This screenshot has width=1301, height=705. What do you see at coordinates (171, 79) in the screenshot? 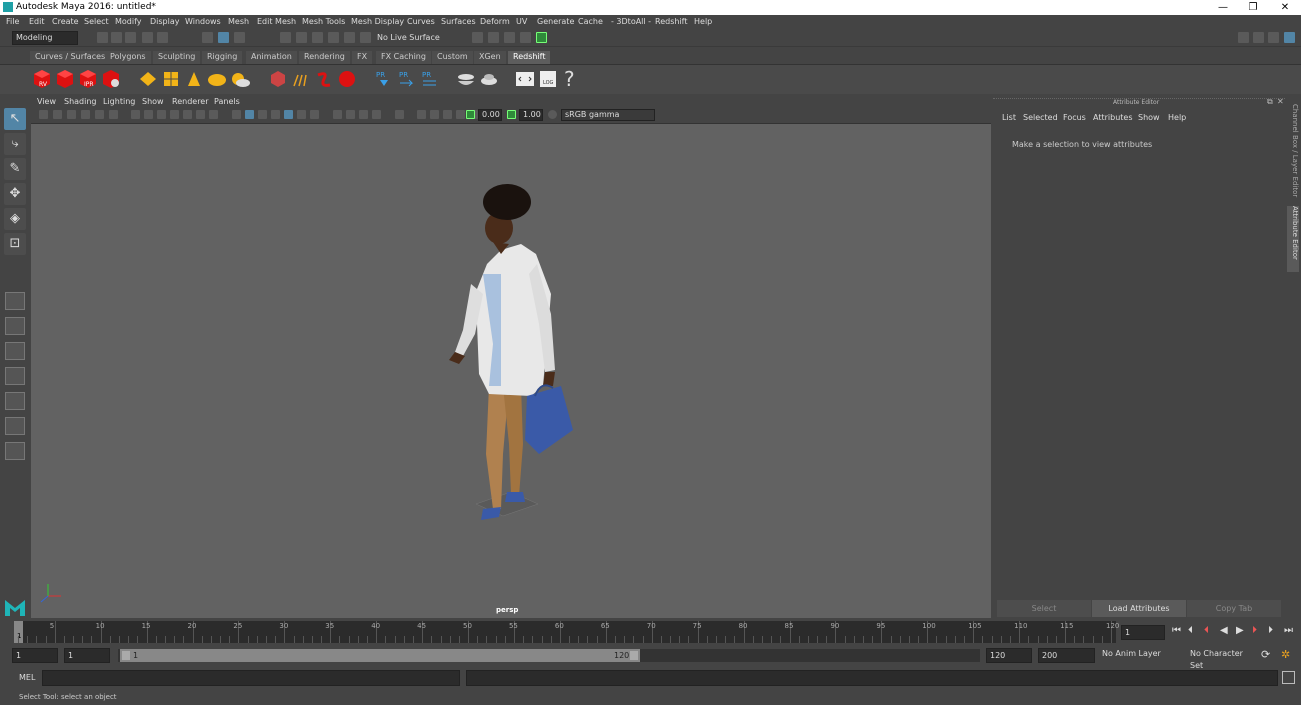
I see `light-grid-icon` at bounding box center [171, 79].